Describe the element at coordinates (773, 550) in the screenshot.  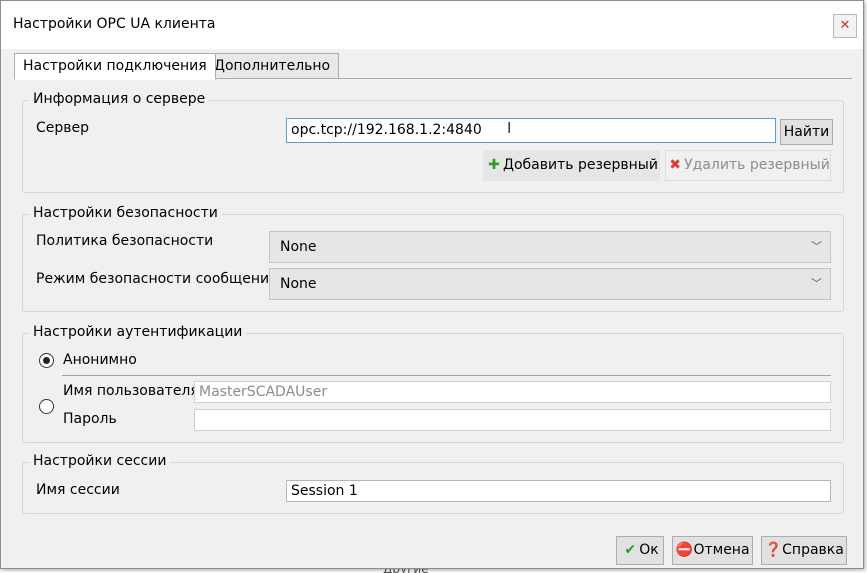
I see `help-icon: ❓` at that location.